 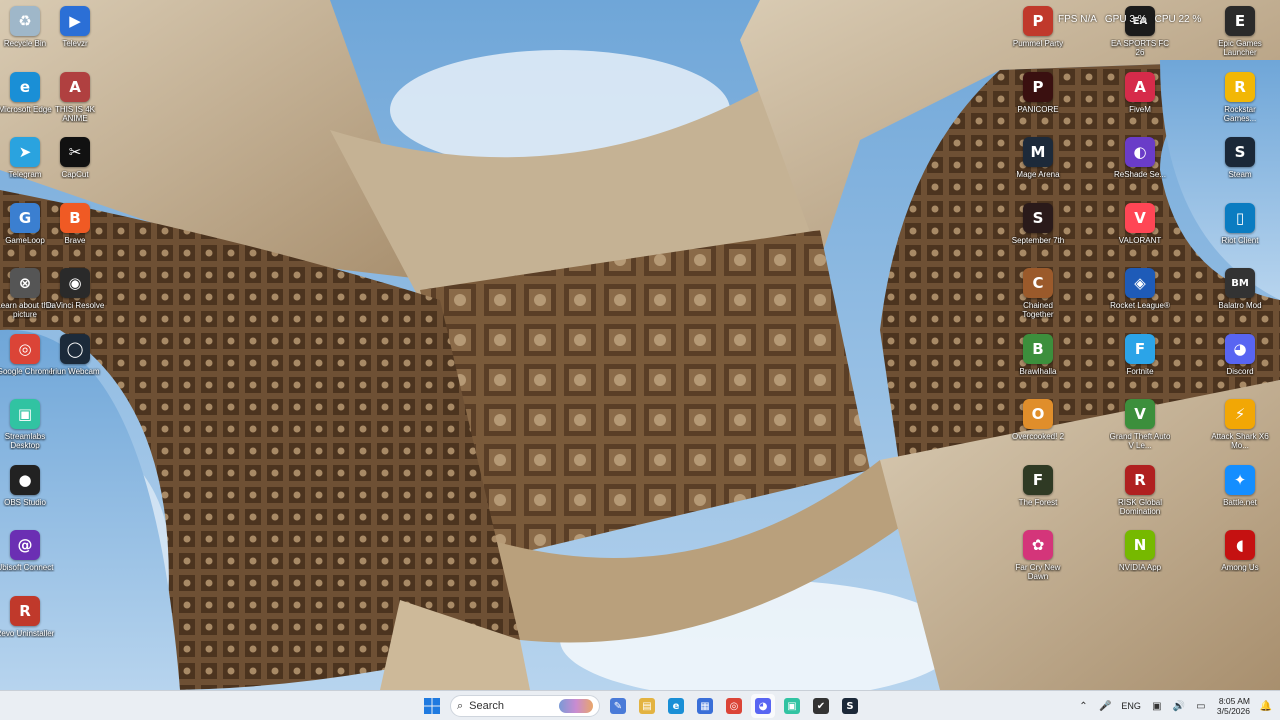 What do you see at coordinates (1038, 109) in the screenshot?
I see `desktop-icon-label: PANICORE` at bounding box center [1038, 109].